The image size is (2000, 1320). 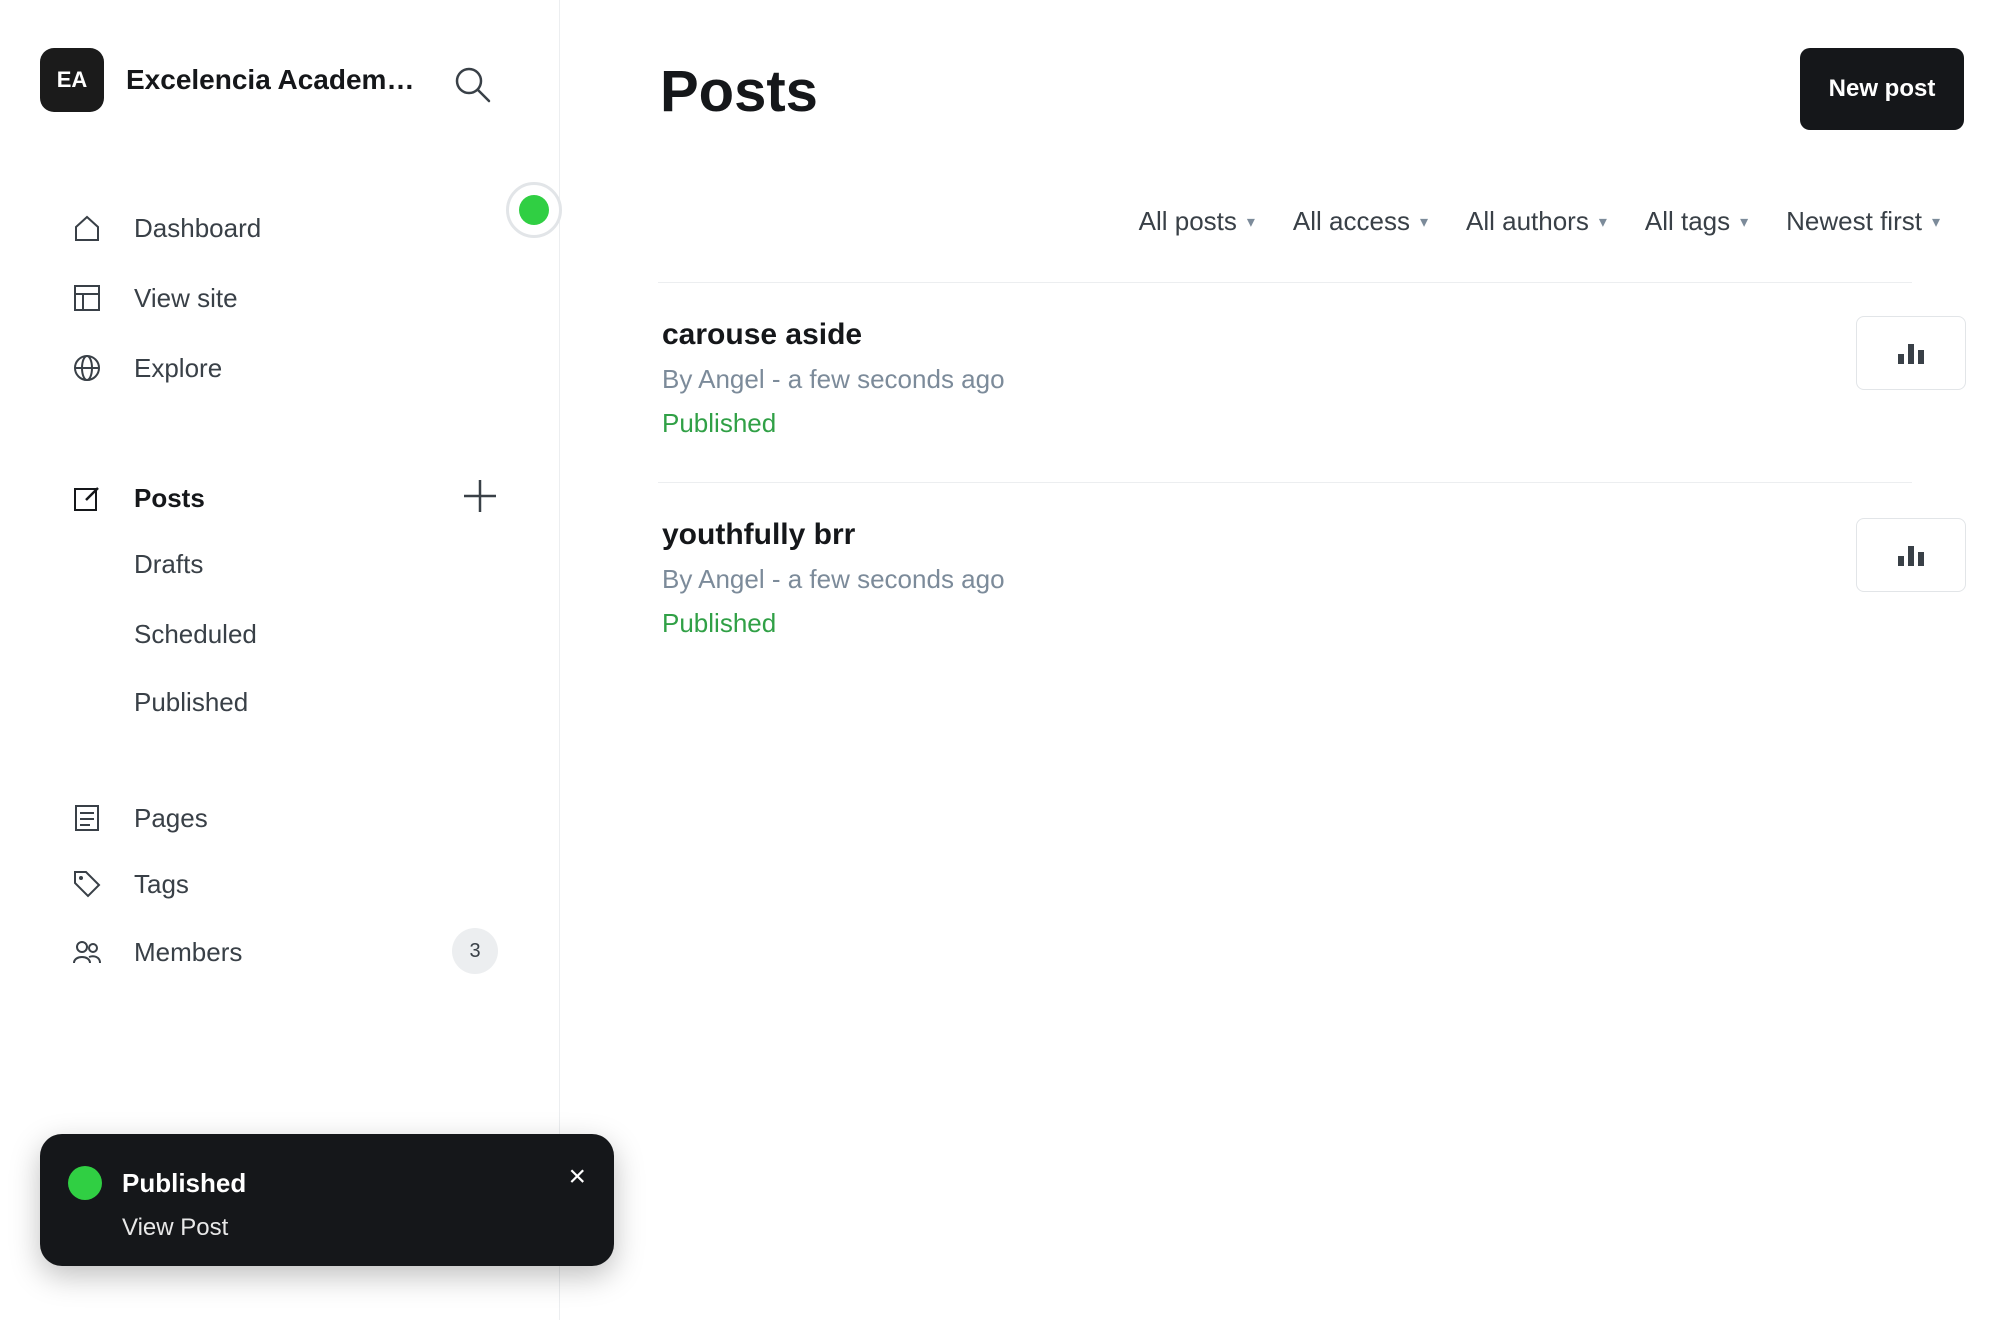 I want to click on filter-authors: All authors ▾, so click(x=1536, y=221).